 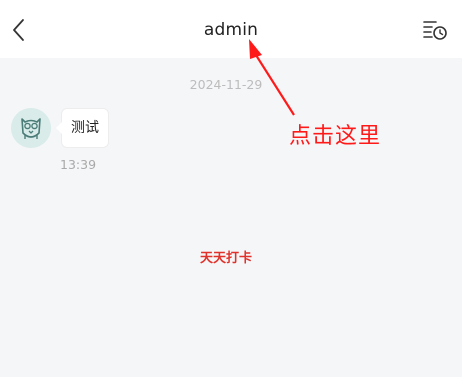 I want to click on daily-checkin-link: 天天打卡, so click(x=226, y=256).